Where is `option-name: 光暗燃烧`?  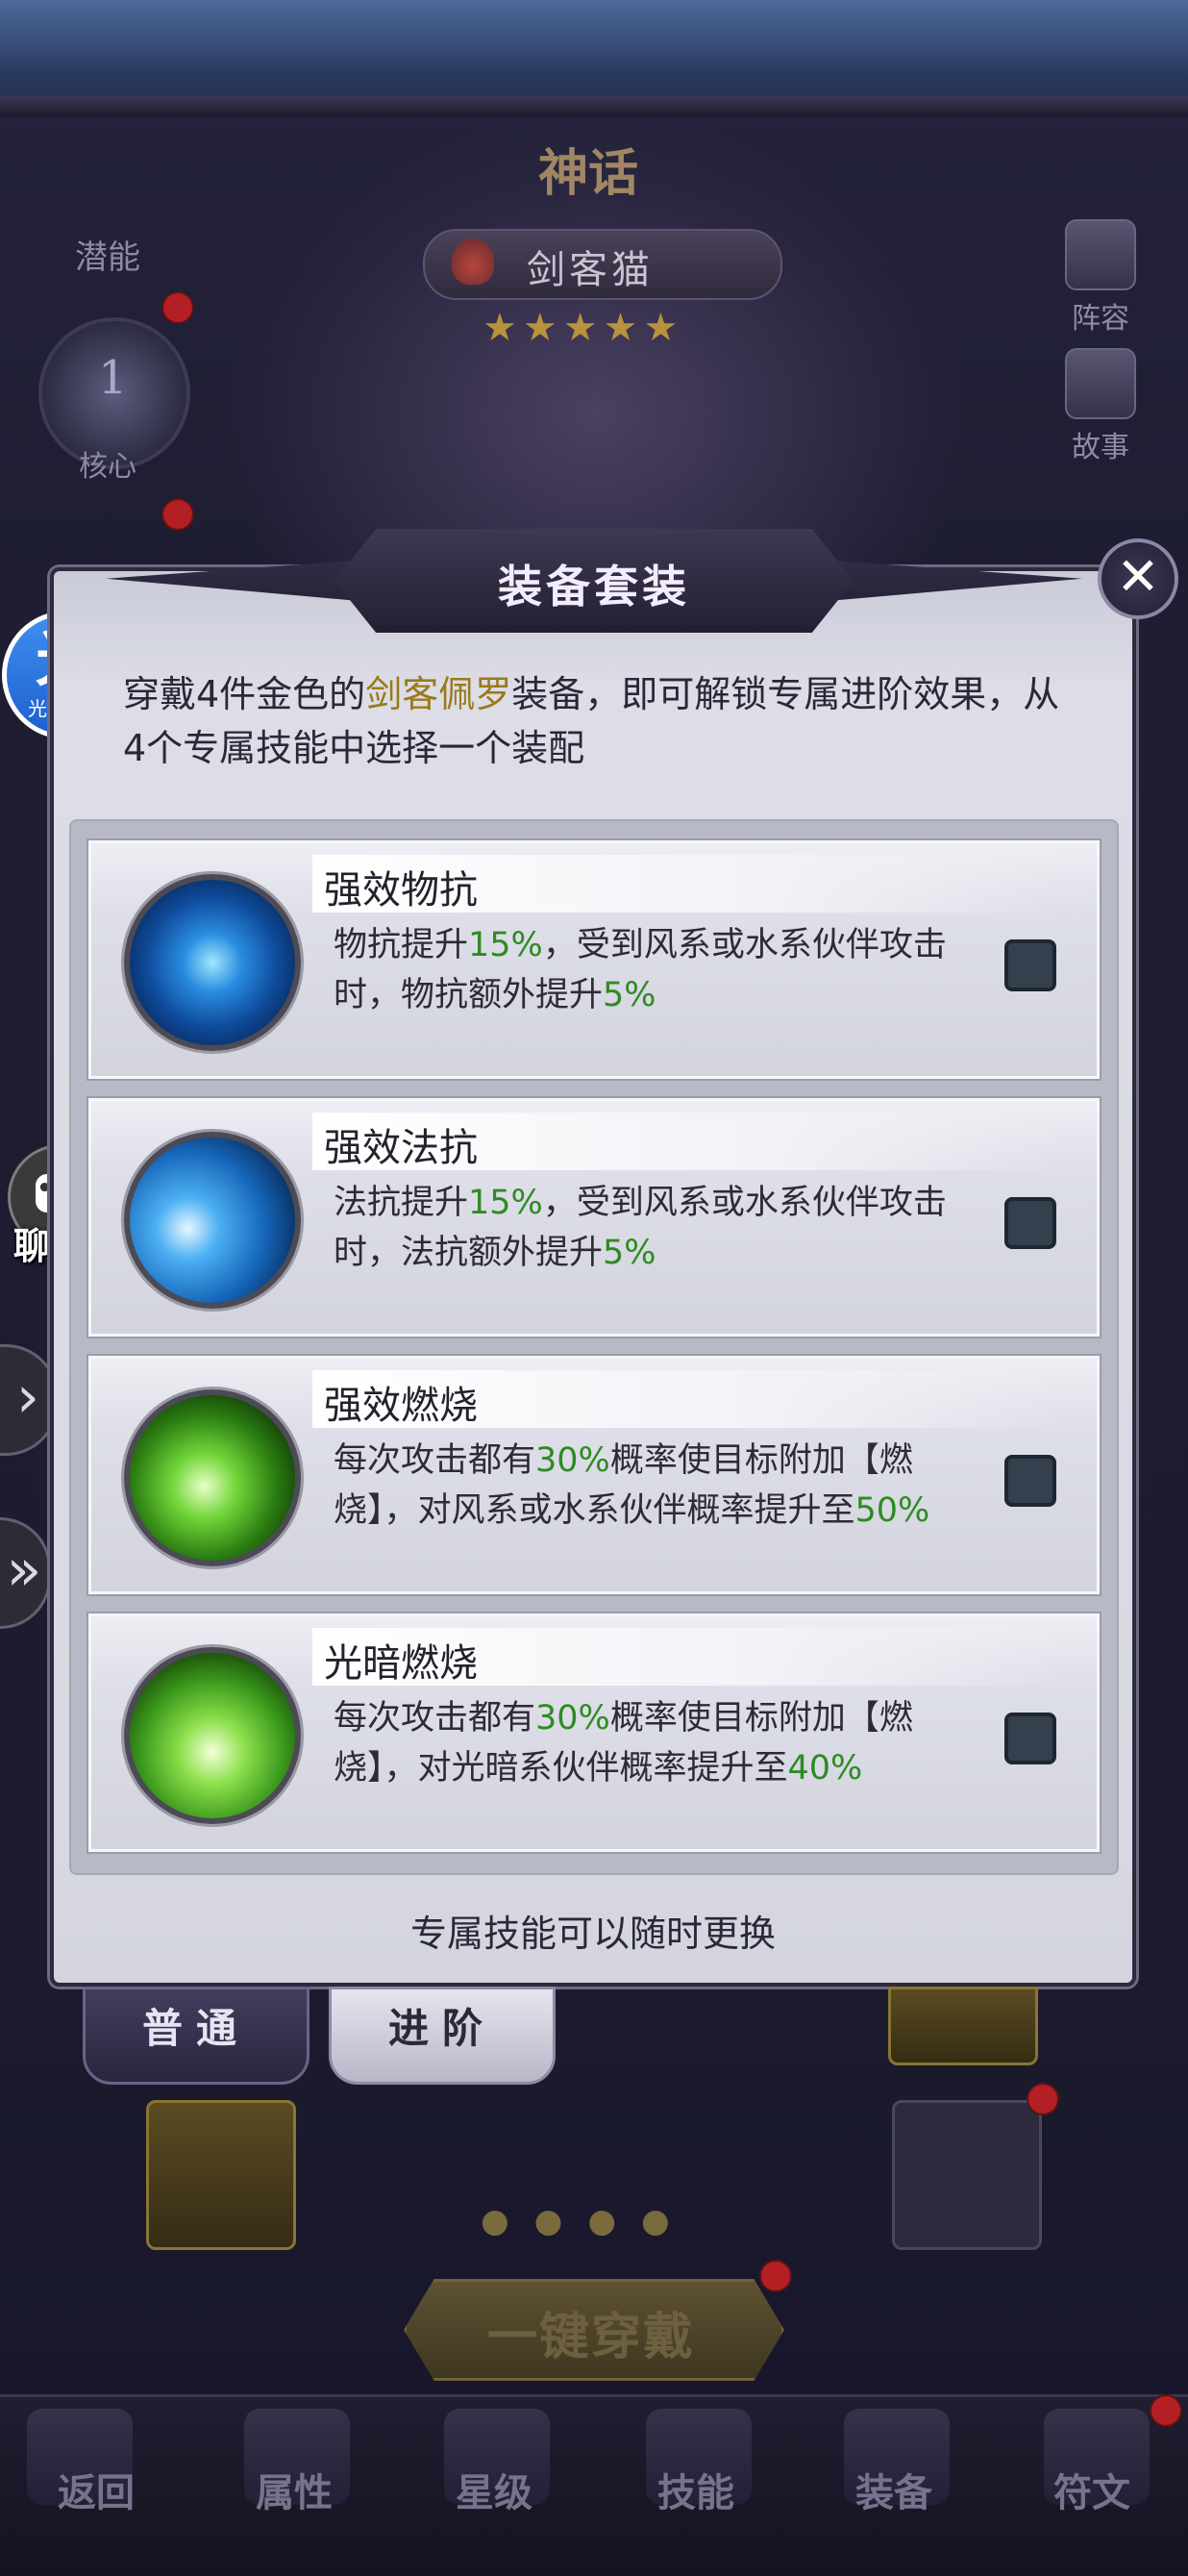 option-name: 光暗燃烧 is located at coordinates (401, 1663).